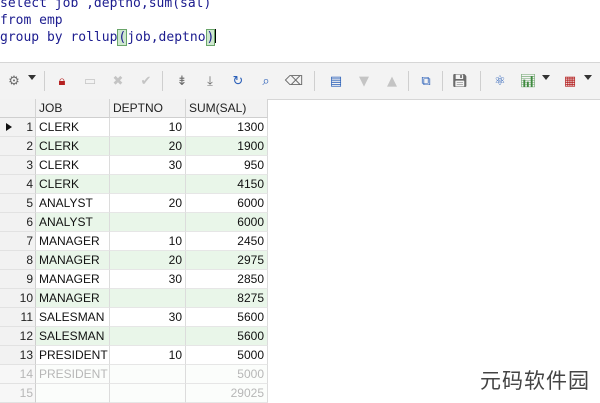 The height and width of the screenshot is (403, 600). Describe the element at coordinates (73, 393) in the screenshot. I see `cell-job` at that location.